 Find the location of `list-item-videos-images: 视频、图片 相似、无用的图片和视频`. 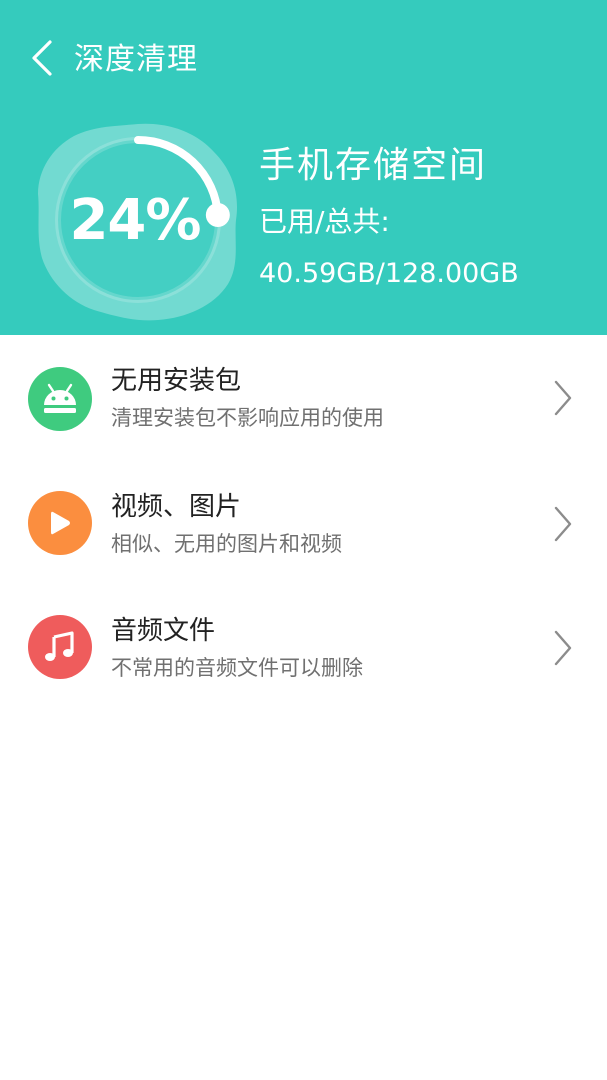

list-item-videos-images: 视频、图片 相似、无用的图片和视频 is located at coordinates (303, 521).